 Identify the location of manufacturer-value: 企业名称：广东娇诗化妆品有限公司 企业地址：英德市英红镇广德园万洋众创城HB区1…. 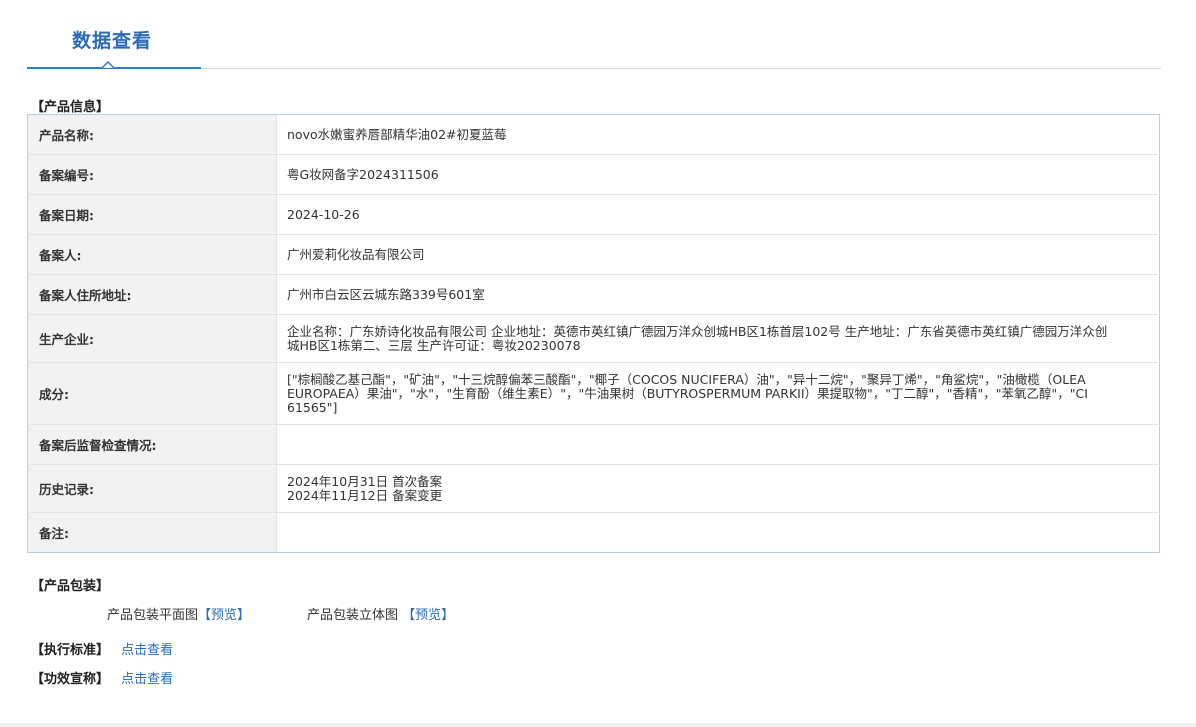
(718, 338).